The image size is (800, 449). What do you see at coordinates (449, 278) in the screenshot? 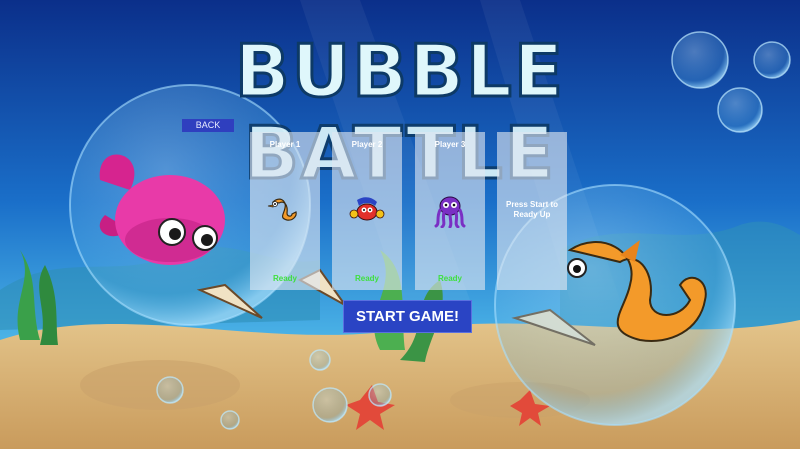
I see `player-3-status: Ready` at bounding box center [449, 278].